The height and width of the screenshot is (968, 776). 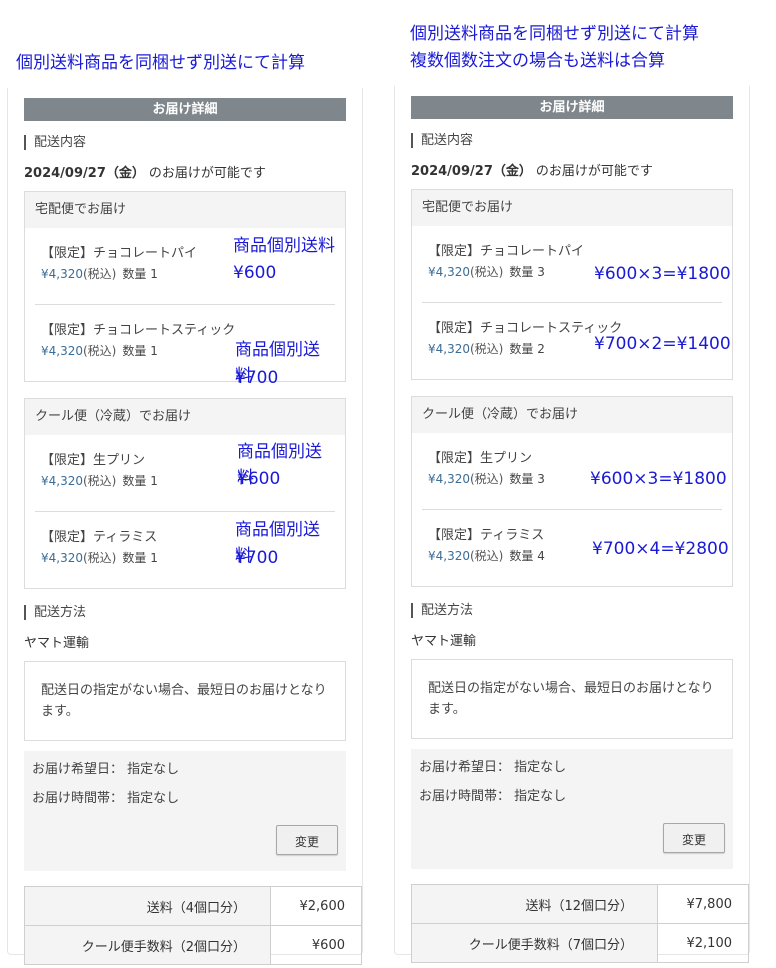 I want to click on caption-left: 個別送料商品を同梱せず別送にて計算, so click(x=160, y=63).